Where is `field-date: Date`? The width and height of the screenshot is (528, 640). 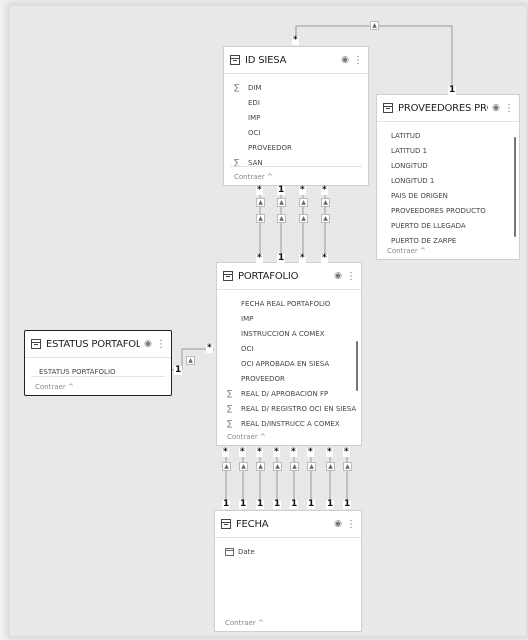
field-date: Date is located at coordinates (288, 551).